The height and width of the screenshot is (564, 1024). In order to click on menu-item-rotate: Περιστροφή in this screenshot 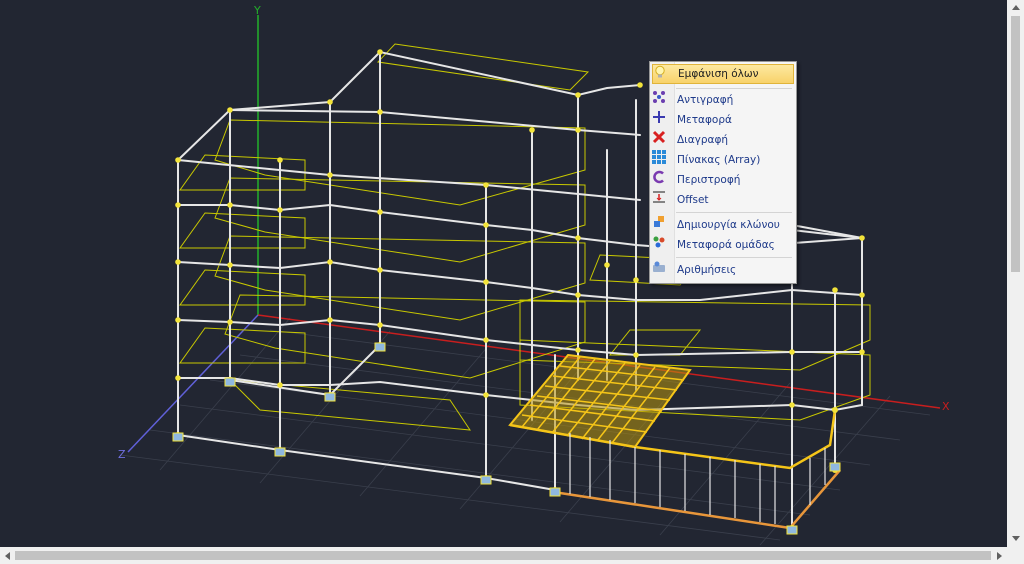, I will do `click(723, 180)`.